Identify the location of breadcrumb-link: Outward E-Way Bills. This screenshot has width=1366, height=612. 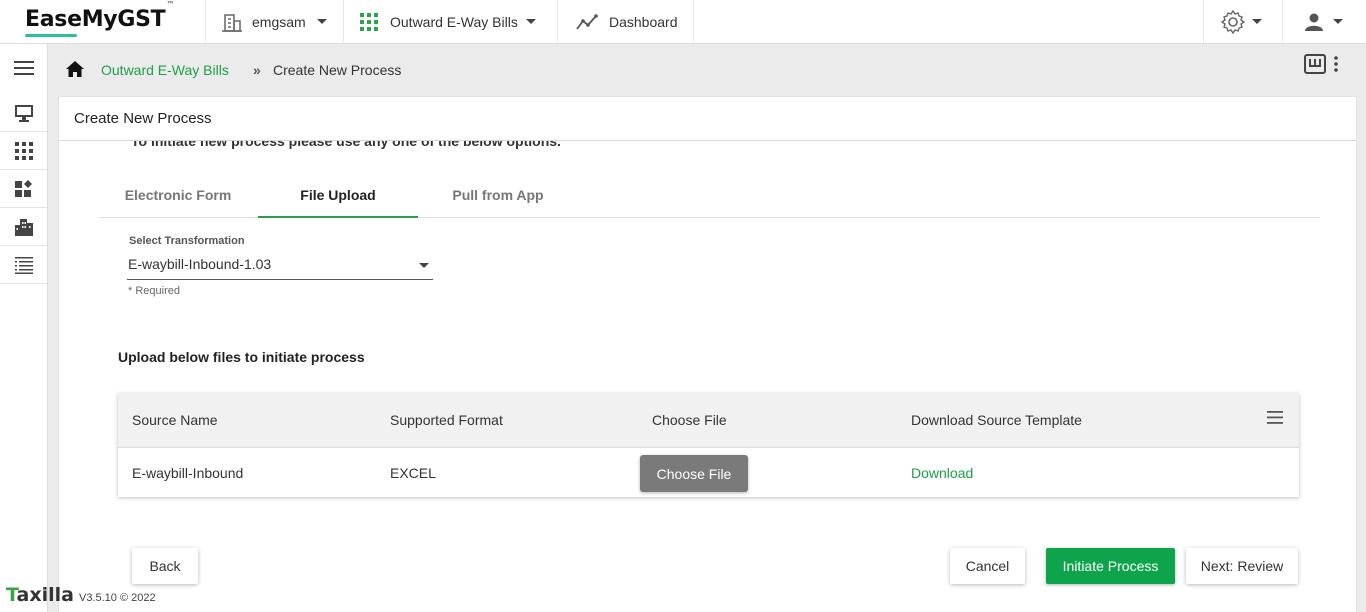
(165, 70).